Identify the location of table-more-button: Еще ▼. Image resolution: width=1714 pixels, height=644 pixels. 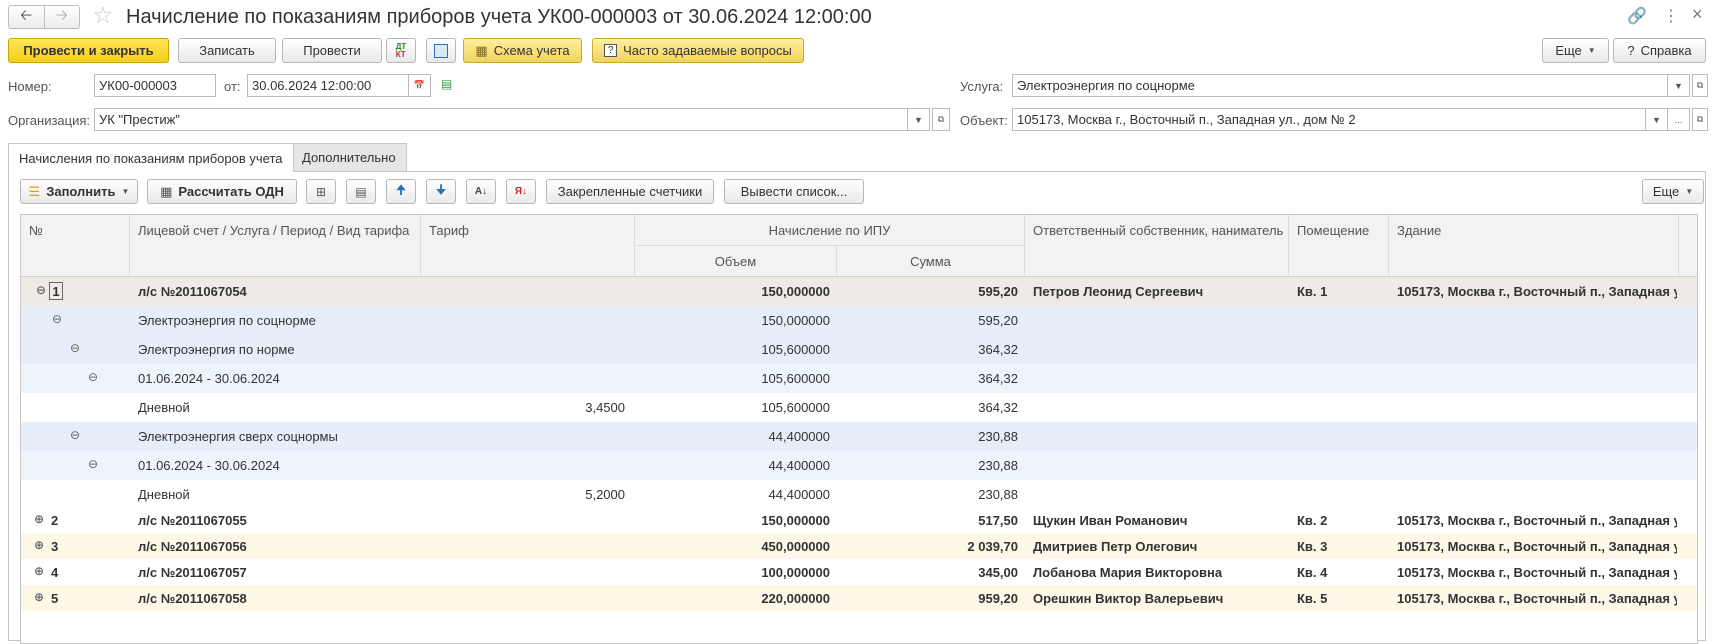
(1673, 191).